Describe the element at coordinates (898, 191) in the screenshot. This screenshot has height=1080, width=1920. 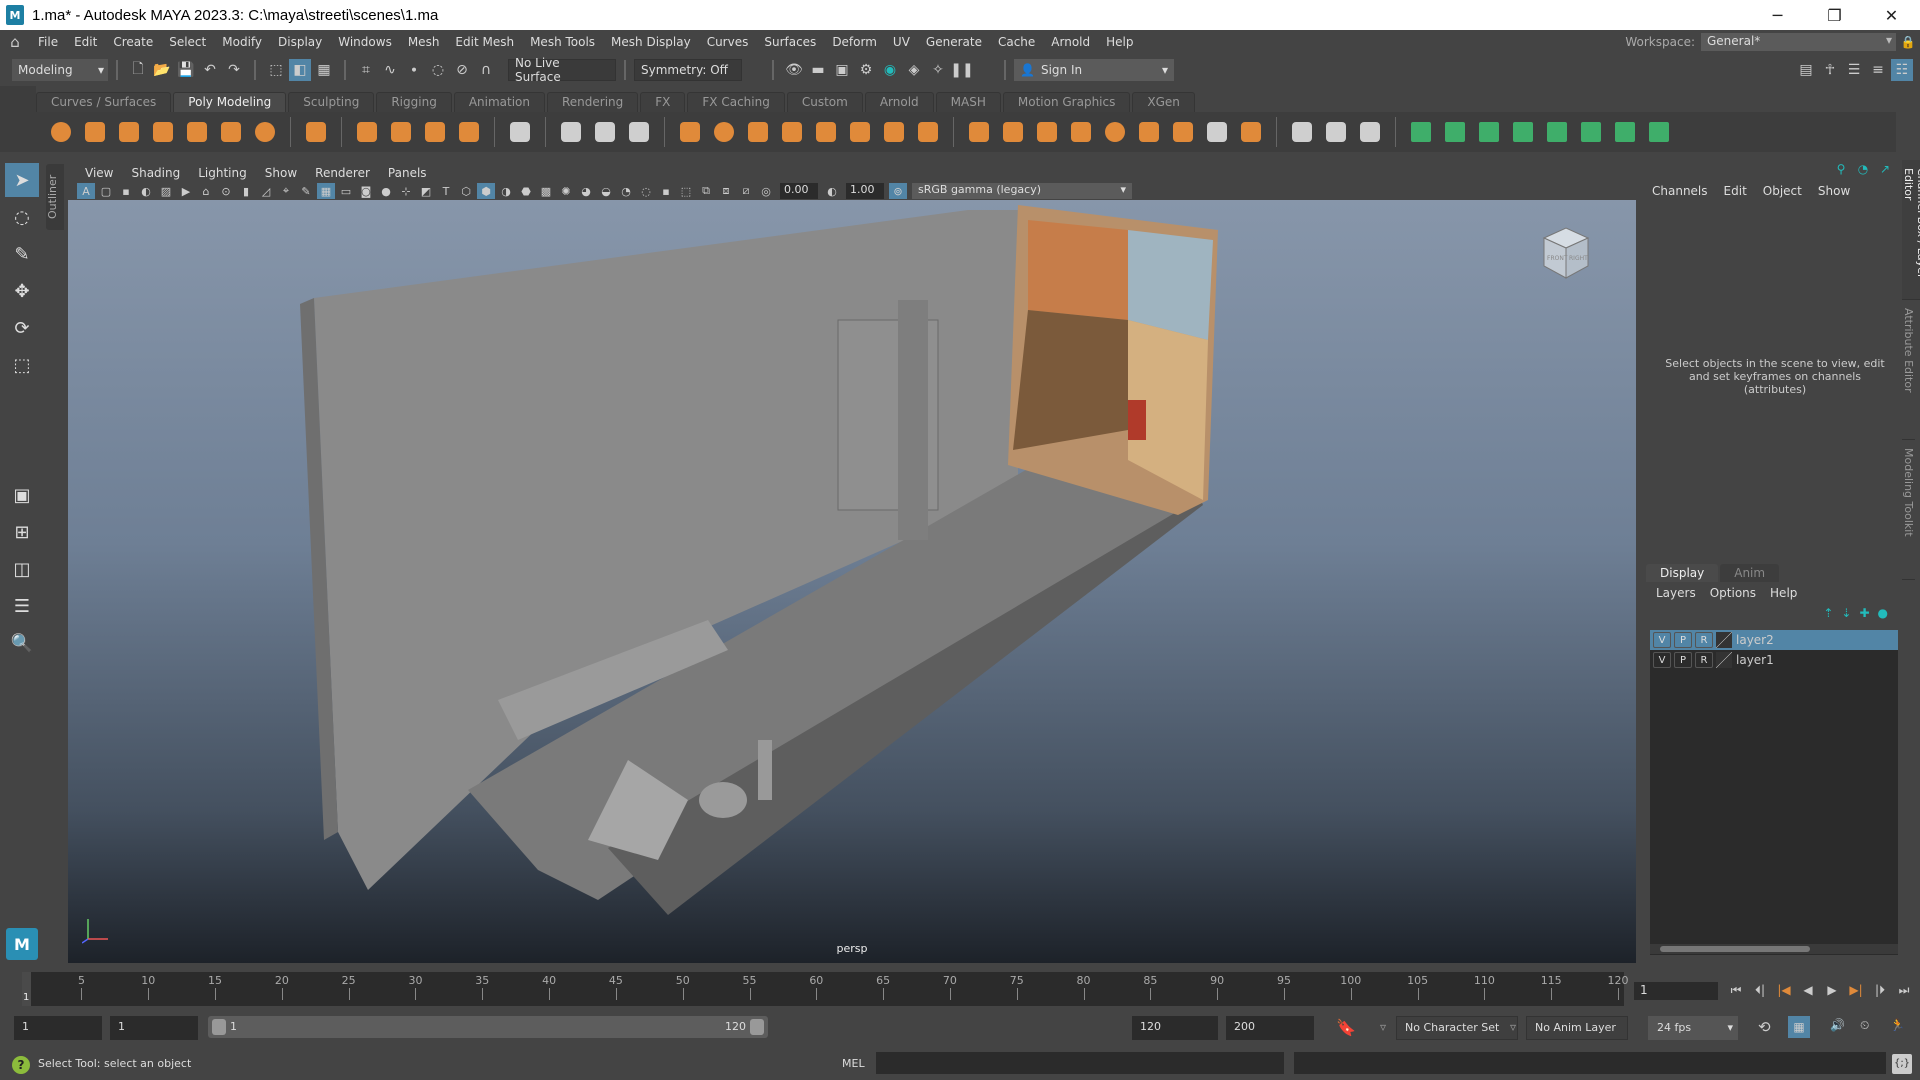
I see `color-management-toggle-icon: ⊚` at that location.